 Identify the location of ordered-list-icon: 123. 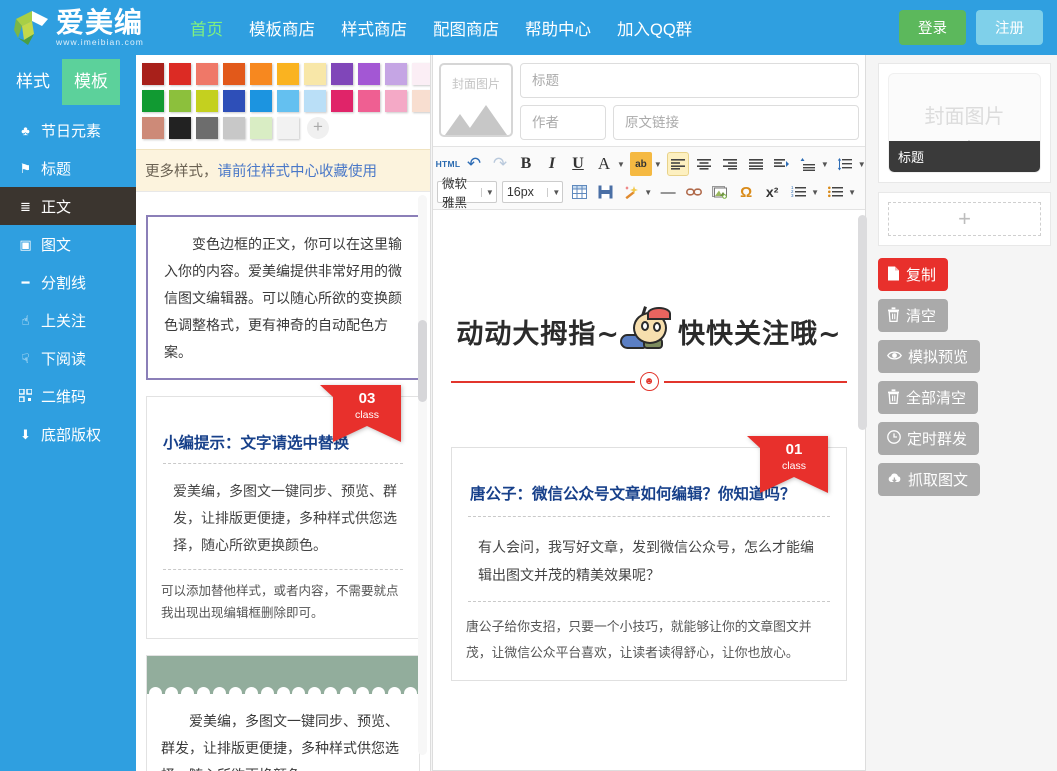
(798, 192).